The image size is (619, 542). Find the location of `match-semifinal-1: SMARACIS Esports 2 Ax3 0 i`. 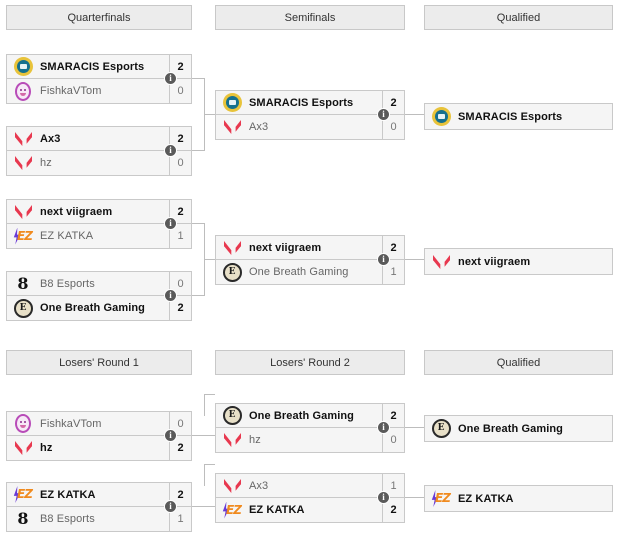

match-semifinal-1: SMARACIS Esports 2 Ax3 0 i is located at coordinates (310, 115).